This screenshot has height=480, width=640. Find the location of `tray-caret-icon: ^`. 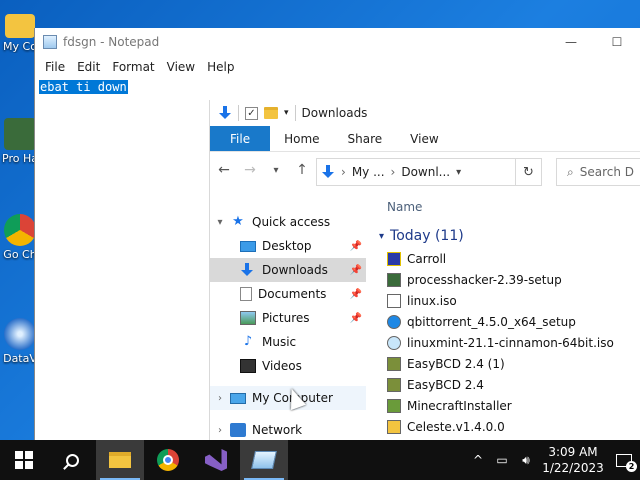

tray-caret-icon: ^ is located at coordinates (478, 460).